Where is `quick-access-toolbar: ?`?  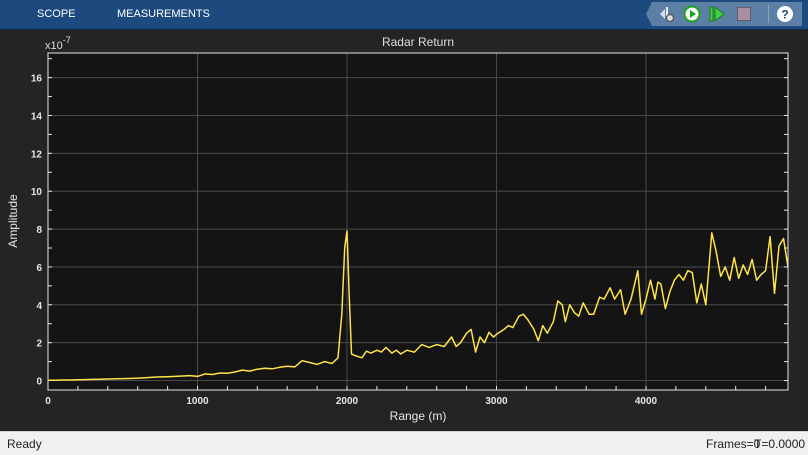 quick-access-toolbar: ? is located at coordinates (724, 14).